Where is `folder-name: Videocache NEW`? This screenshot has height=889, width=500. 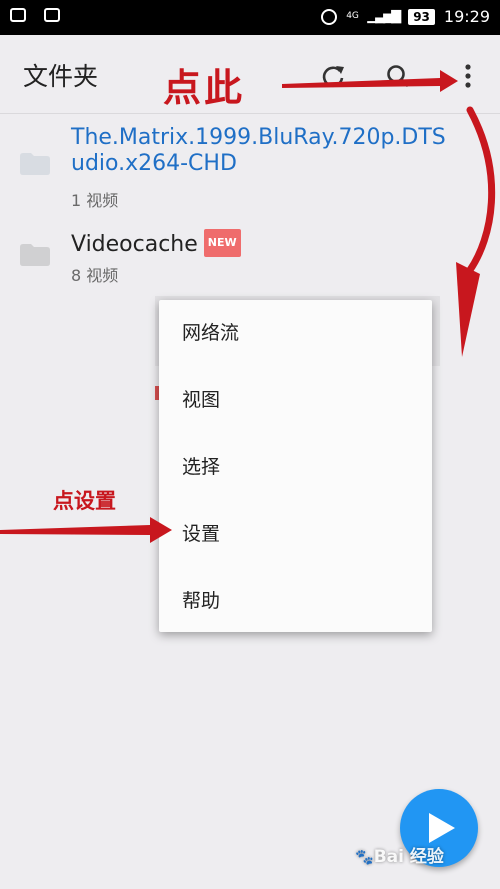
folder-name: Videocache NEW is located at coordinates (156, 244).